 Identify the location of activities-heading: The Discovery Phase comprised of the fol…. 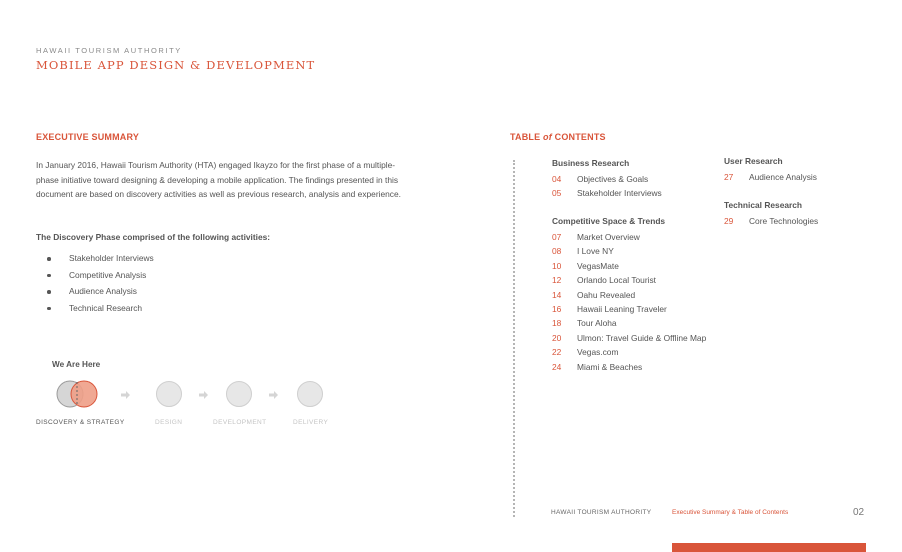
(153, 237).